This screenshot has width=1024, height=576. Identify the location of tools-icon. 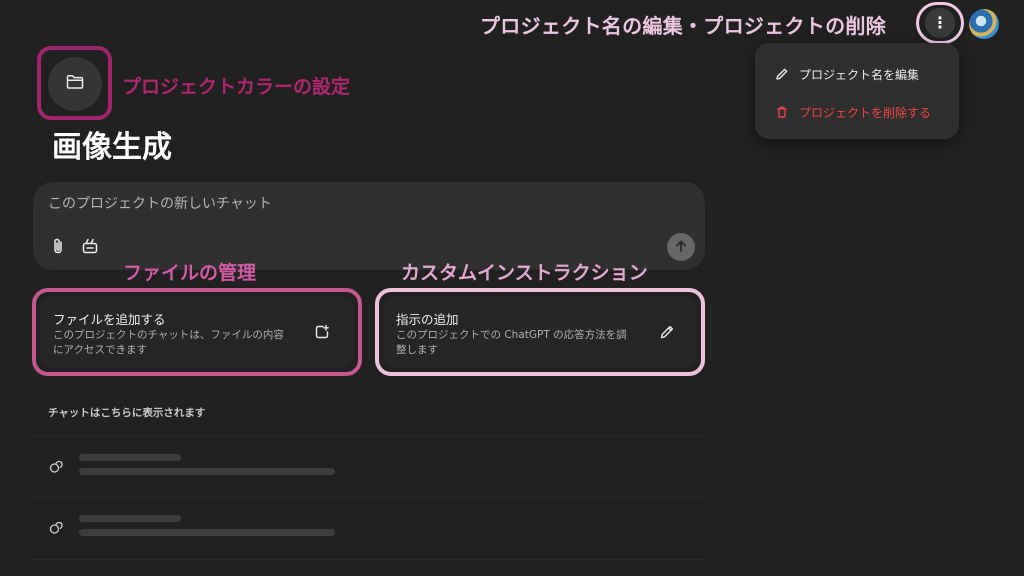
(90, 246).